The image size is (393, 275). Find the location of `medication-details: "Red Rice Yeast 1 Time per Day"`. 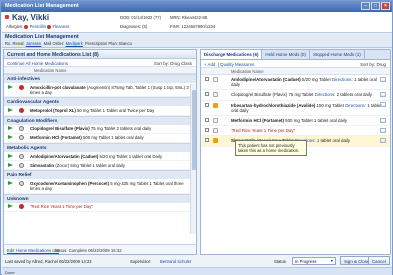

medication-details: "Red Rice Yeast 1 Time per Day" is located at coordinates (263, 131).